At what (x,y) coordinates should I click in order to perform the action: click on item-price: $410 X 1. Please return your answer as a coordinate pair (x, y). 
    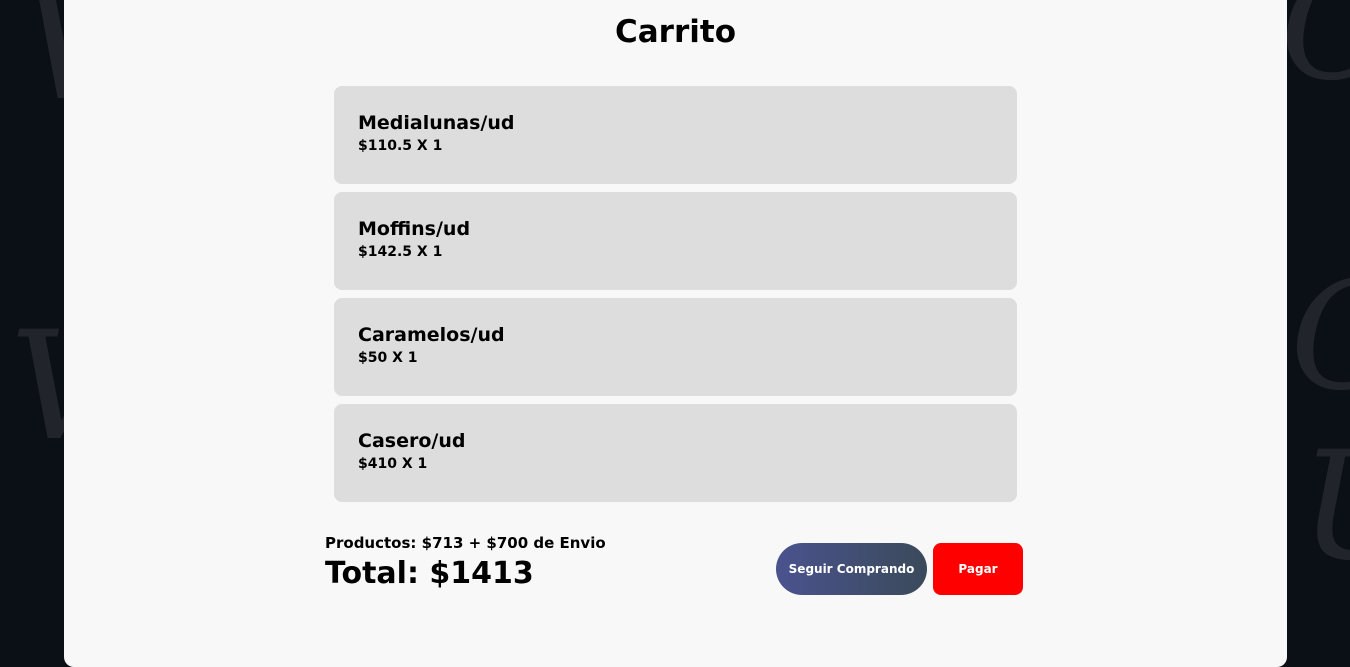
    Looking at the image, I should click on (393, 464).